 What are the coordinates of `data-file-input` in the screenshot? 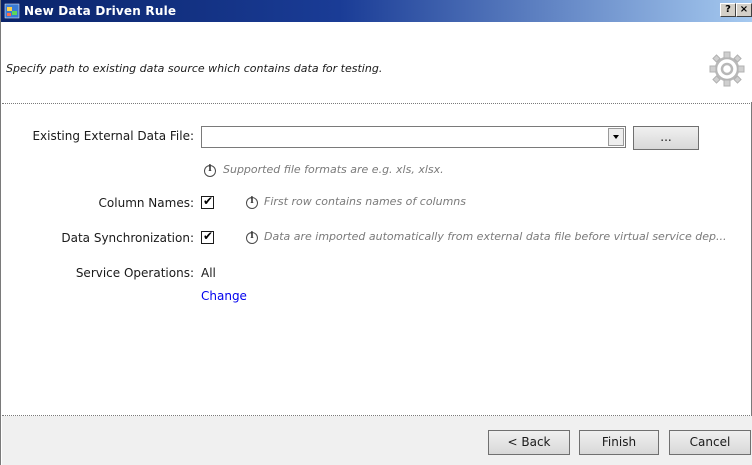 It's located at (404, 137).